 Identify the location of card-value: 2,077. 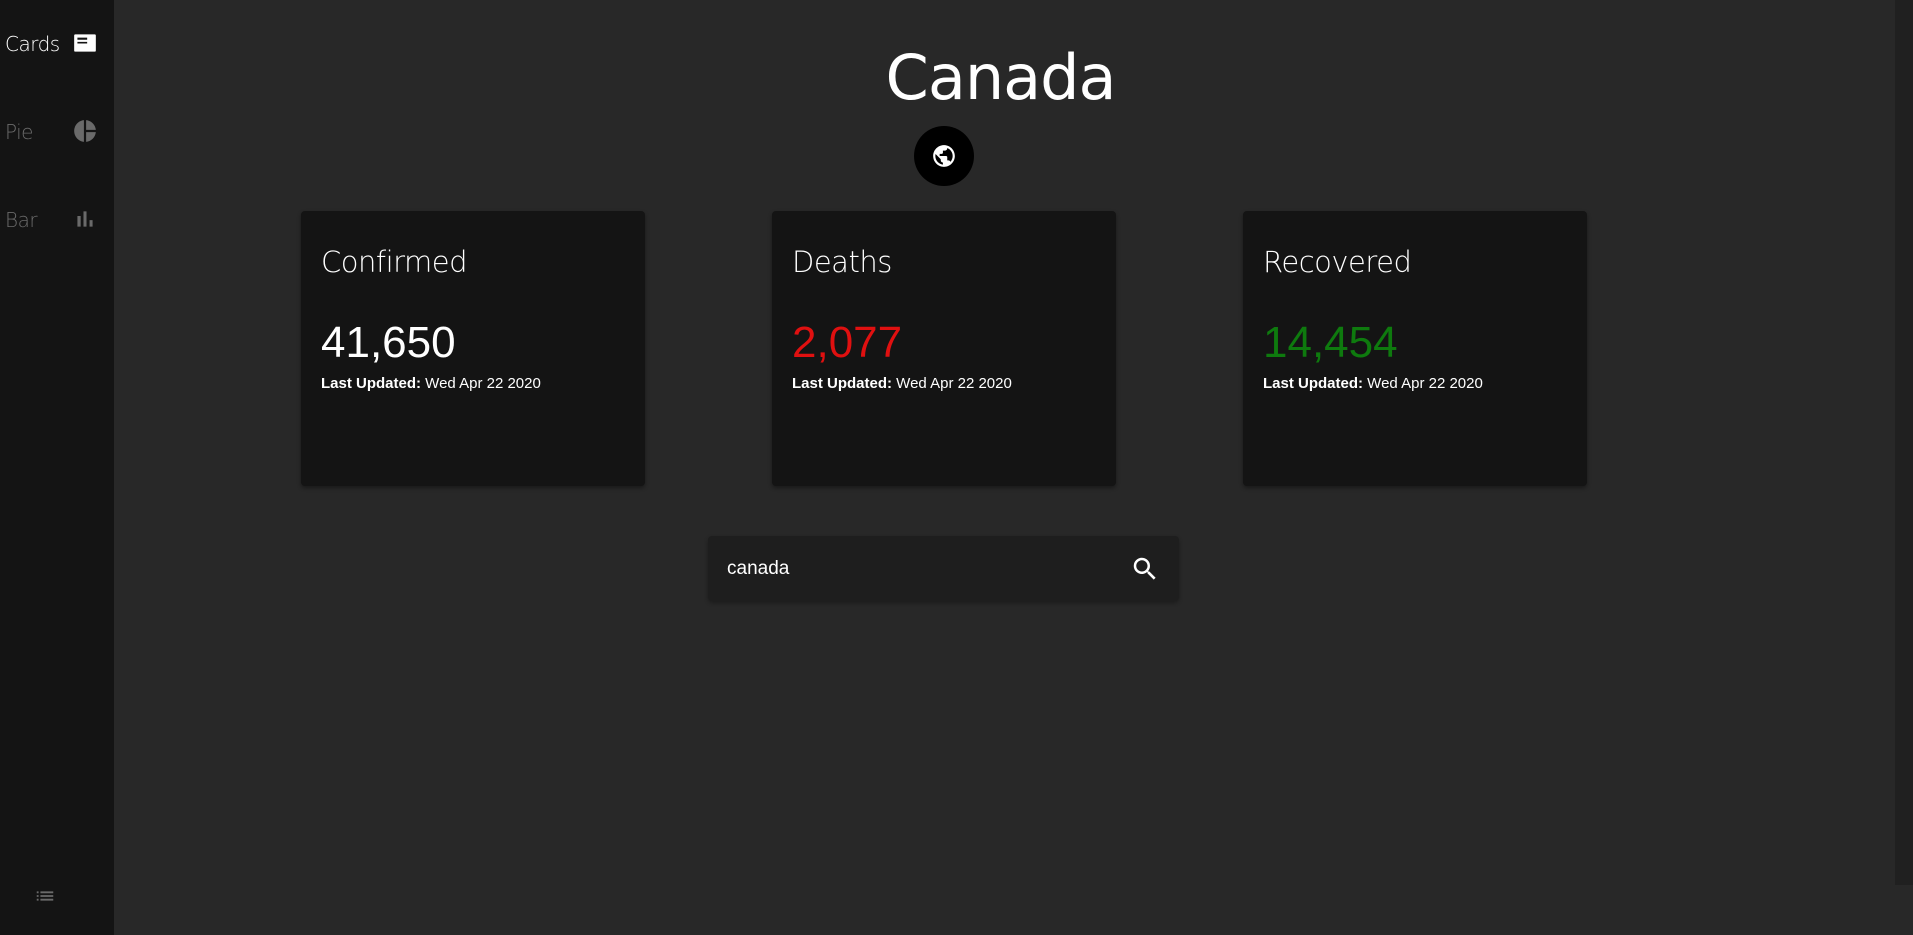
(847, 342).